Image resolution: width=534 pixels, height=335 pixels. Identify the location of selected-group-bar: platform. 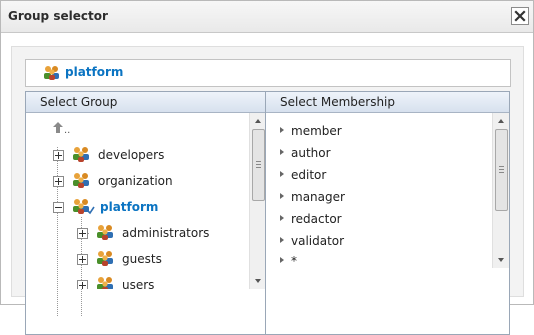
(268, 73).